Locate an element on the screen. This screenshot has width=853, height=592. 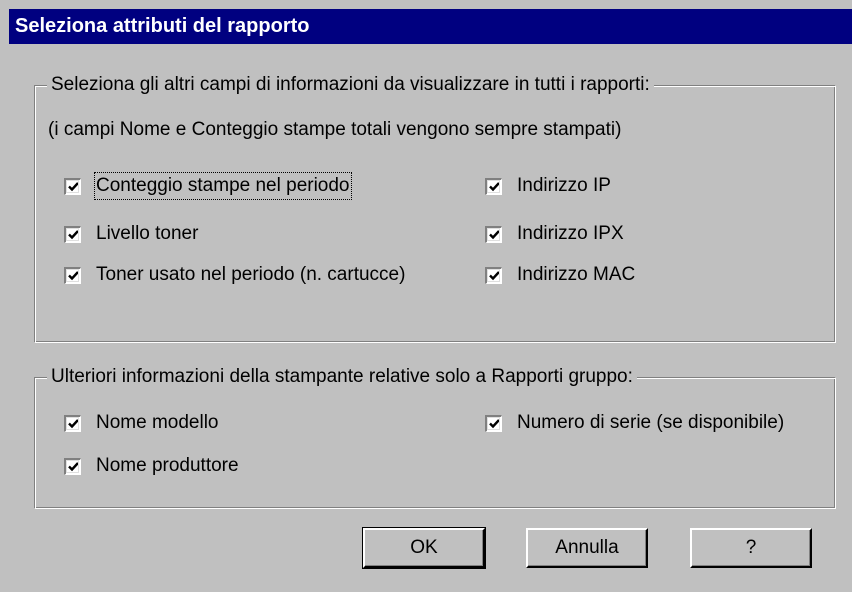
checkbox-serial-number: Numero di serie (se disponibile) is located at coordinates (634, 423).